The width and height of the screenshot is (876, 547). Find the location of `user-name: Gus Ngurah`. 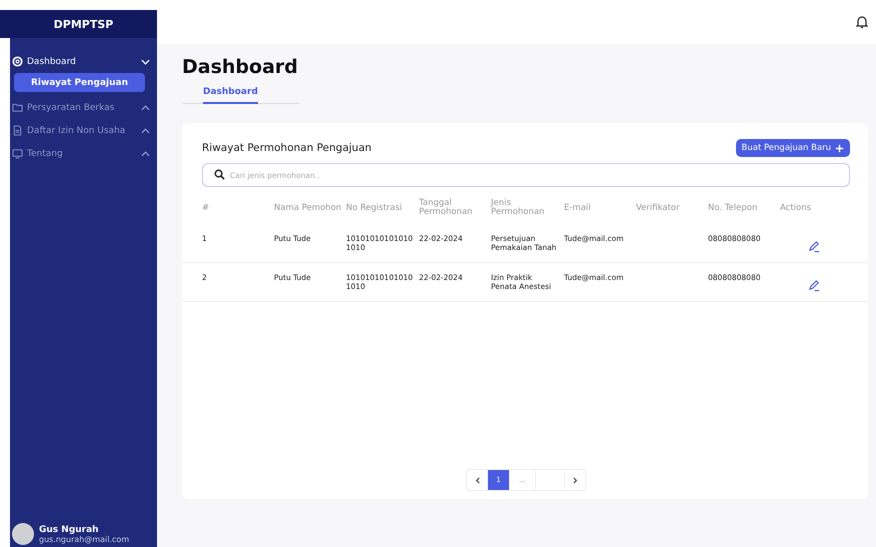

user-name: Gus Ngurah is located at coordinates (69, 529).